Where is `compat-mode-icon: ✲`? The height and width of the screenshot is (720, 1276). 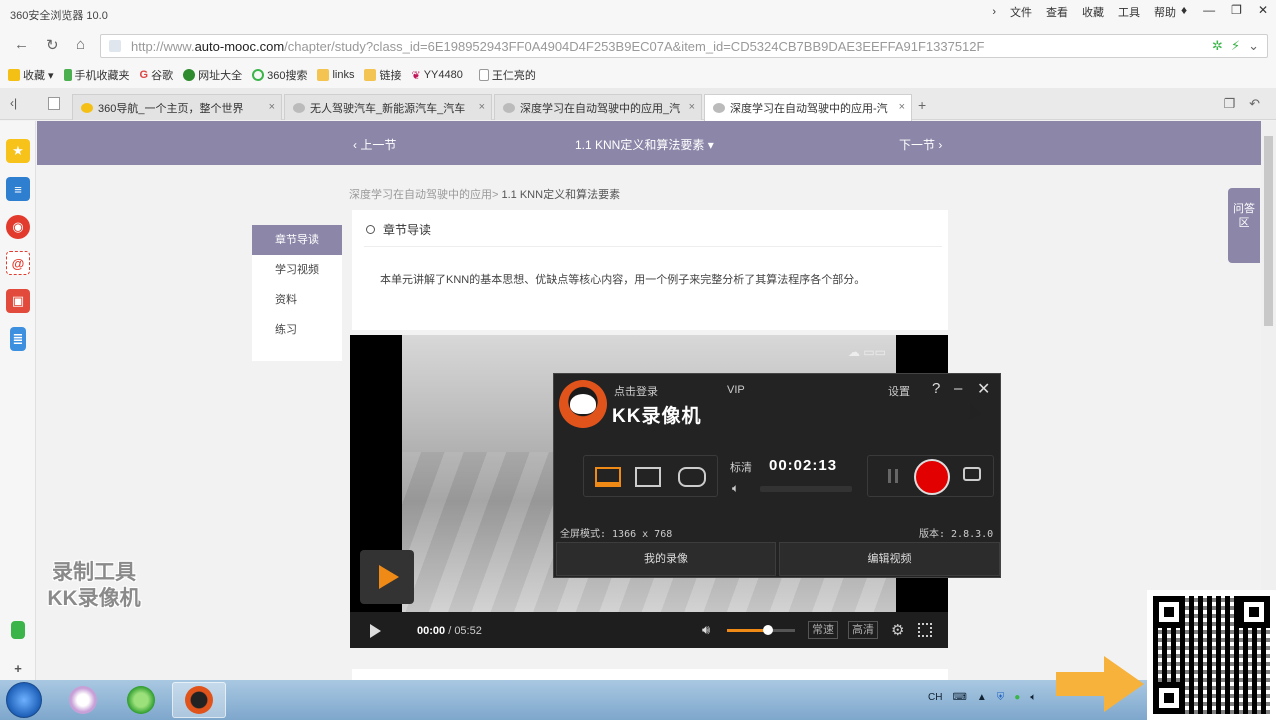
compat-mode-icon: ✲ is located at coordinates (1217, 46).